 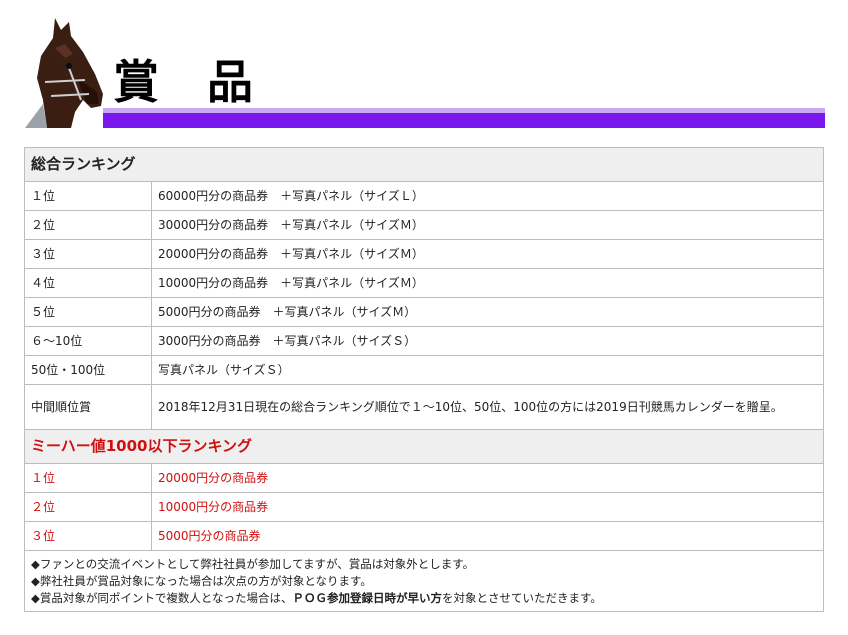 I want to click on note-emphasis: ＰＯＧ参加登録日時が早い方, so click(x=367, y=597).